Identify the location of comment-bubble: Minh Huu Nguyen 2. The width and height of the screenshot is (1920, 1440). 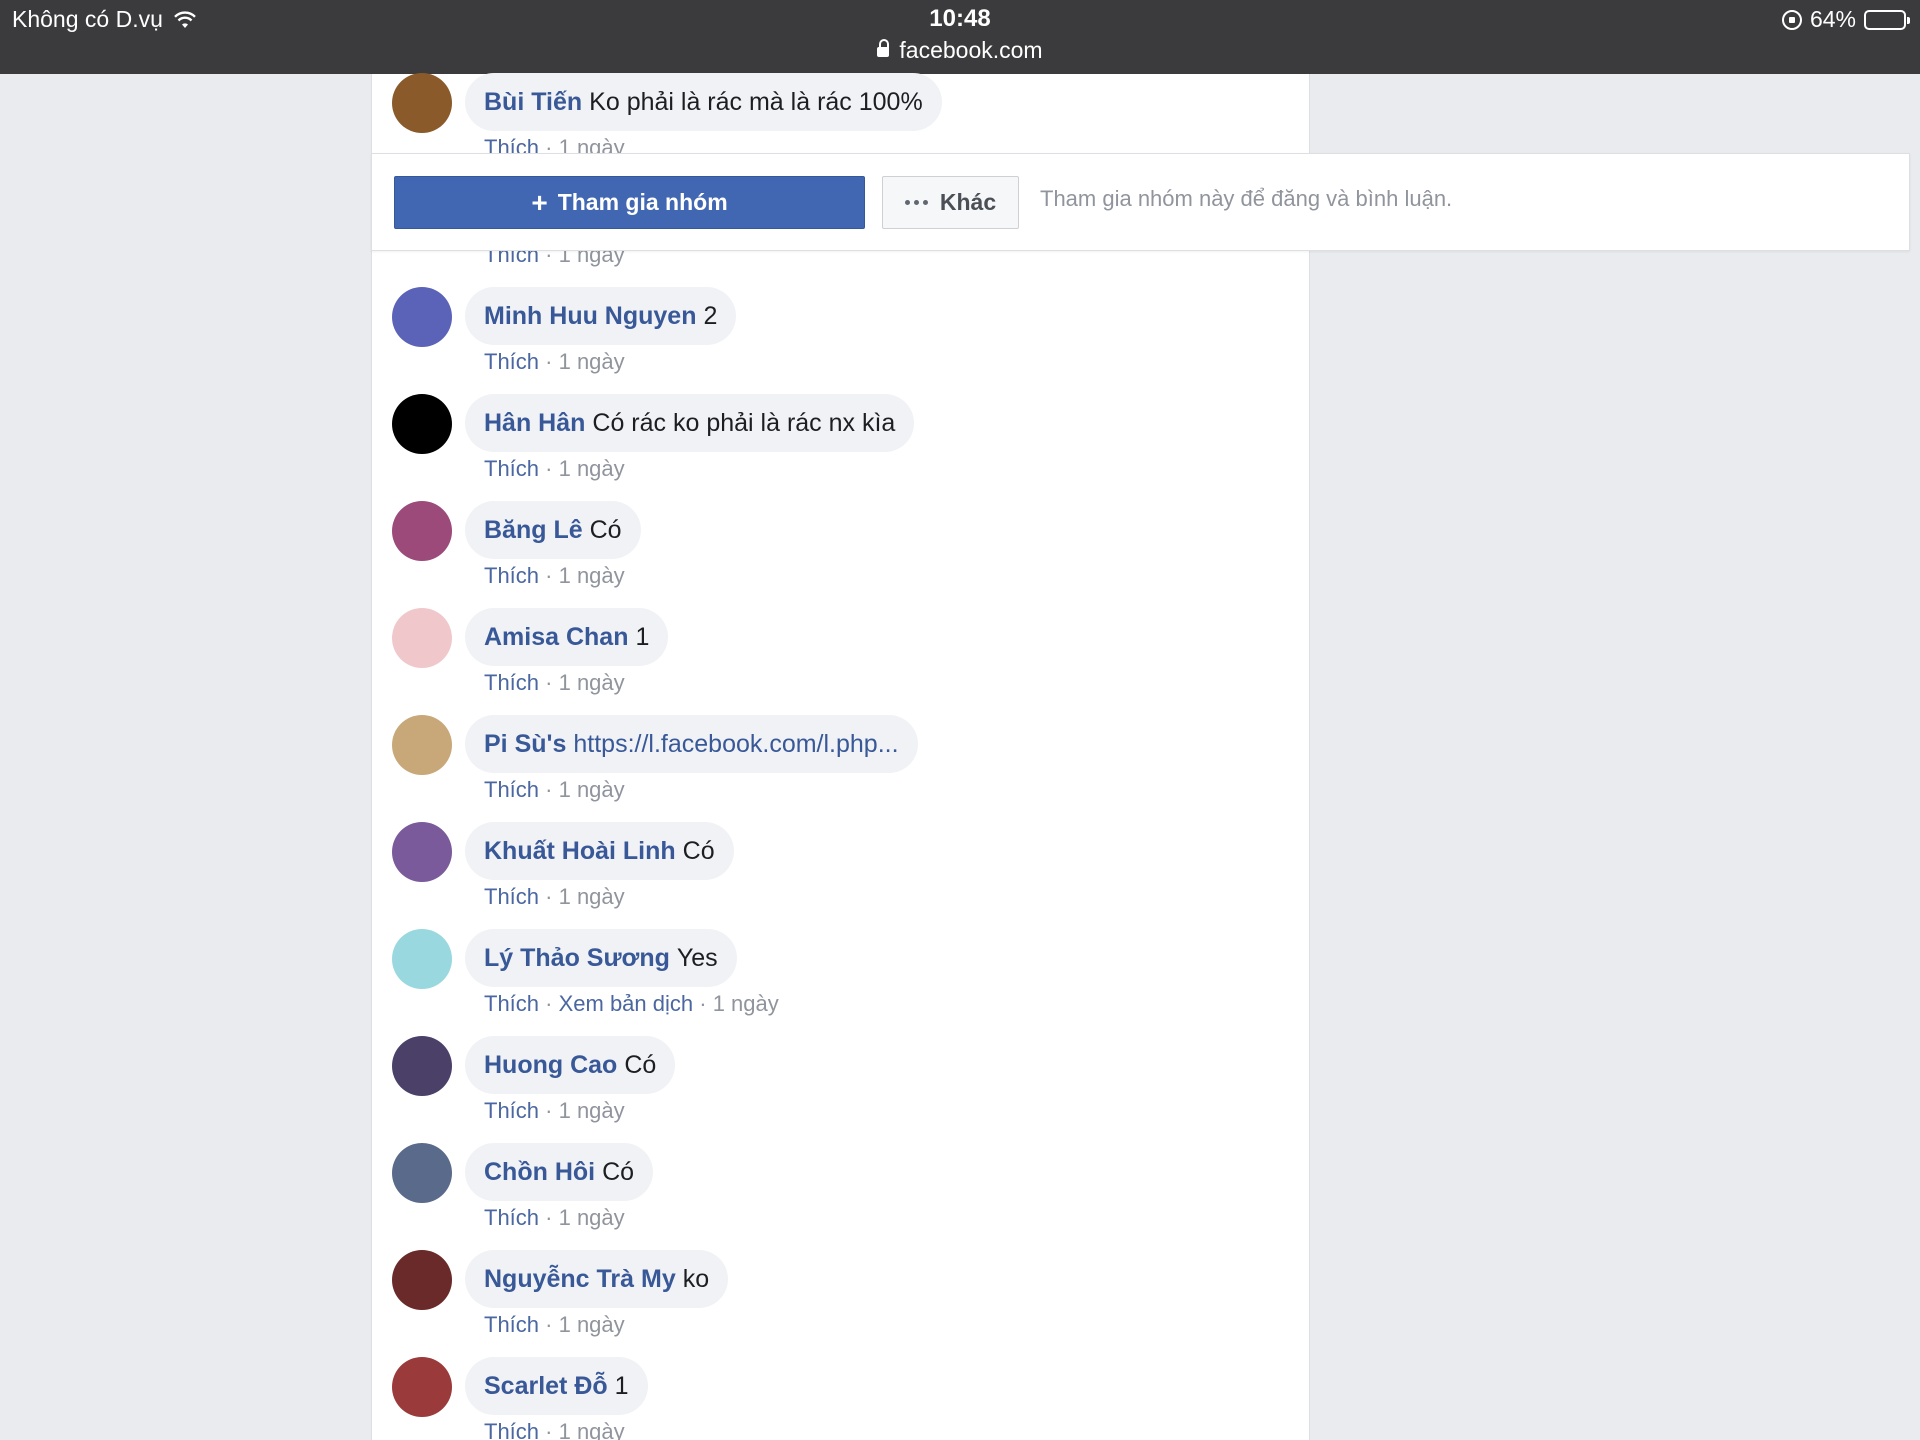
(601, 316).